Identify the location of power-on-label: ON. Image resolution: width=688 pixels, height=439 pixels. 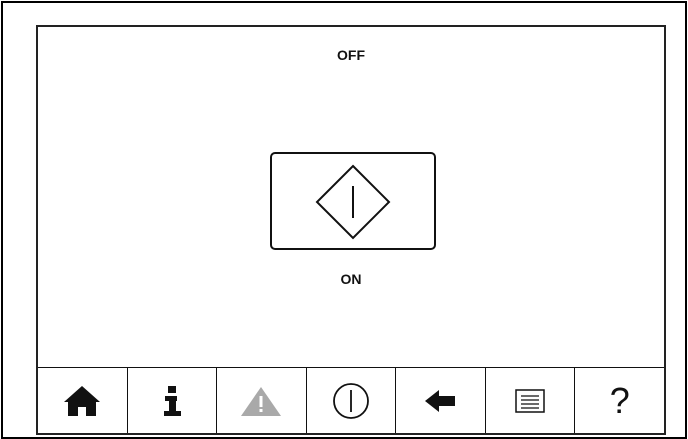
(351, 279).